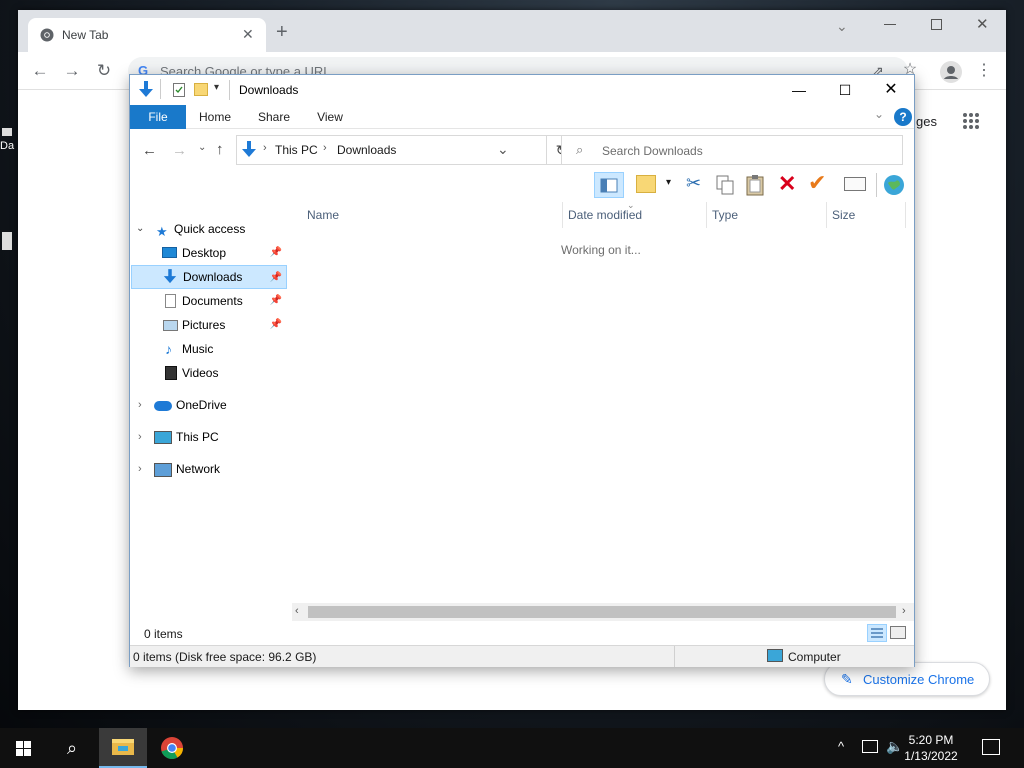 This screenshot has width=1024, height=768. What do you see at coordinates (158, 117) in the screenshot?
I see `tab-file: File` at bounding box center [158, 117].